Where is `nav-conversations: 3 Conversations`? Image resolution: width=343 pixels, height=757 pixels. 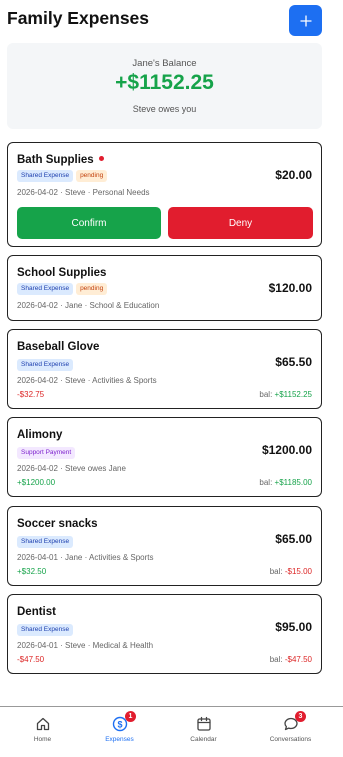
nav-conversations: 3 Conversations is located at coordinates (290, 732).